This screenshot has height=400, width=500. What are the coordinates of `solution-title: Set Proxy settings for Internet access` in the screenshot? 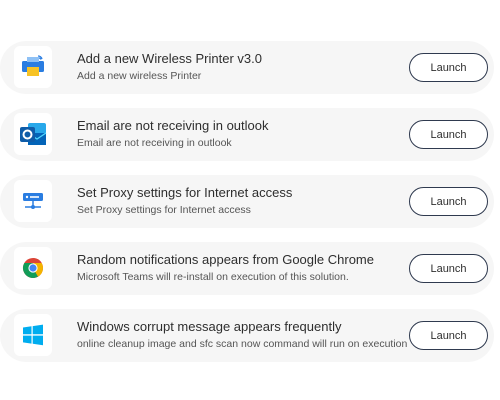 It's located at (185, 192).